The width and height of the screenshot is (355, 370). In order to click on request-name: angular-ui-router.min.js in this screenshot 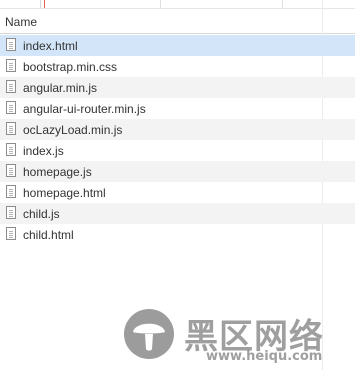, I will do `click(84, 109)`.